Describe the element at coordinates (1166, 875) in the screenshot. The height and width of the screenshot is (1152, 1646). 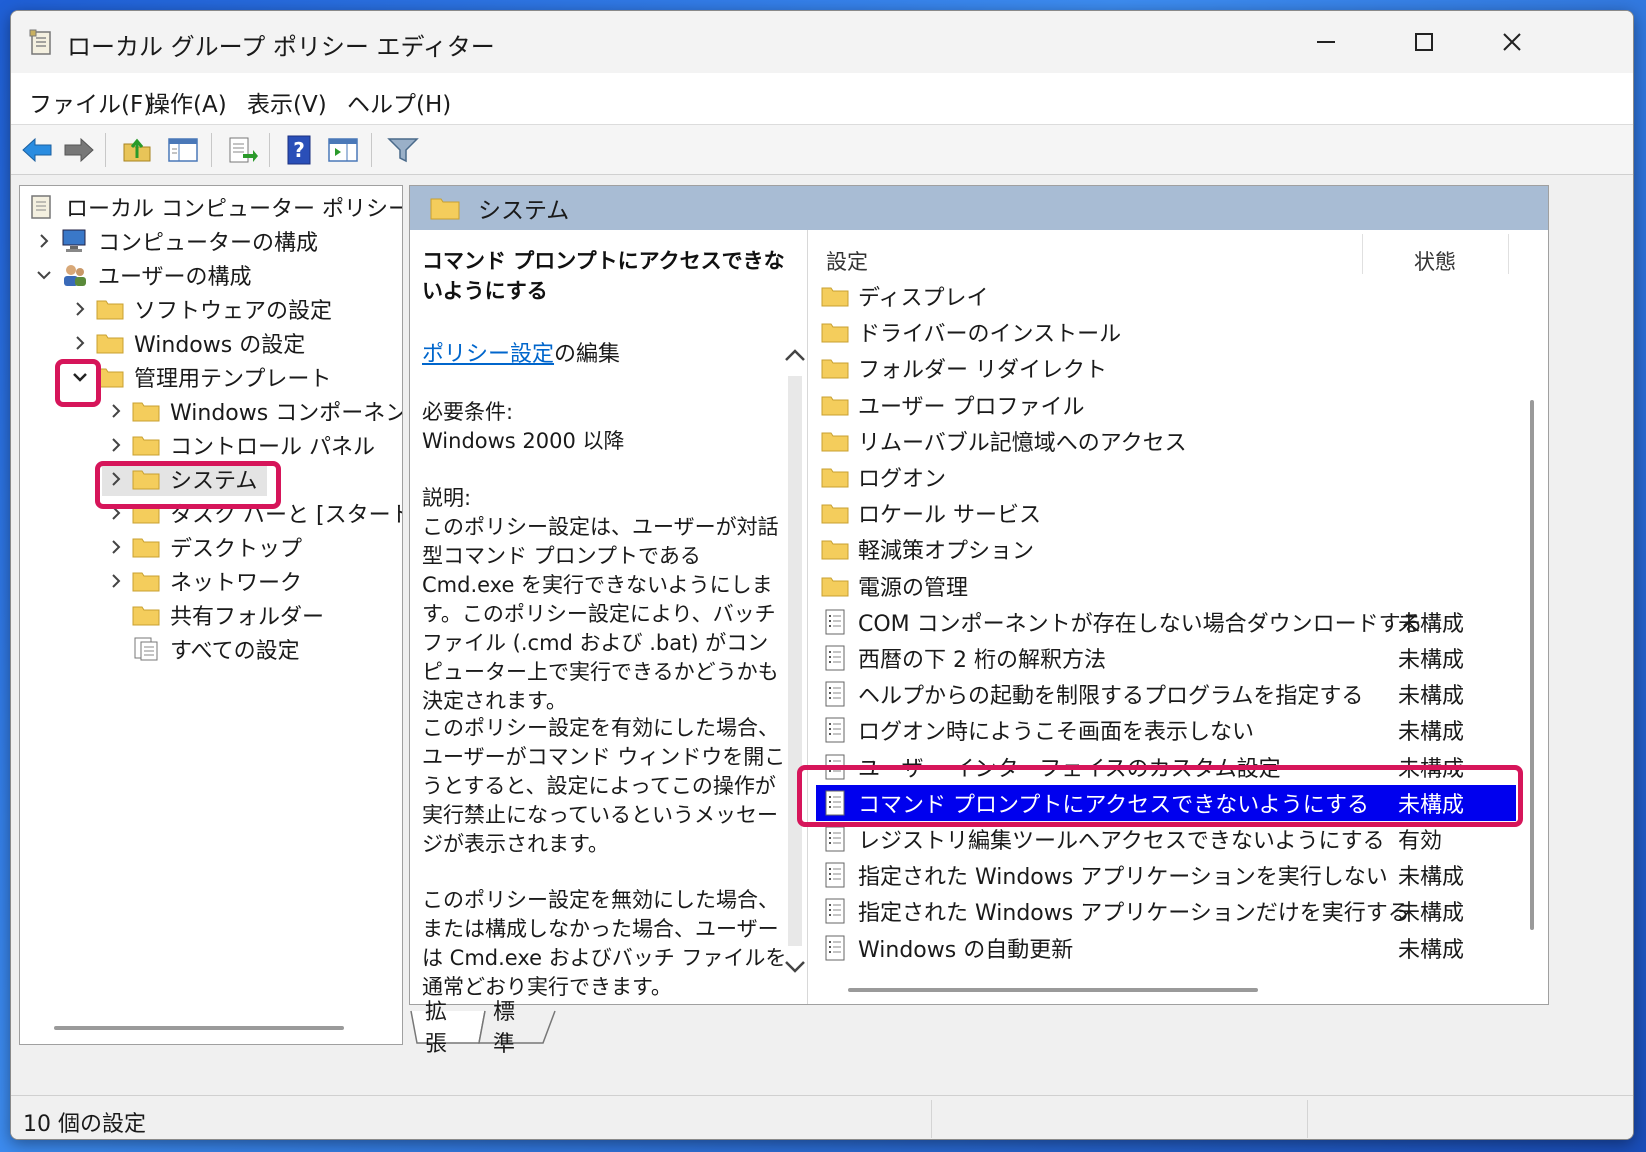
I see `list-item-setting: 指定された Windows アプリケーションを実行しない 未構成` at that location.